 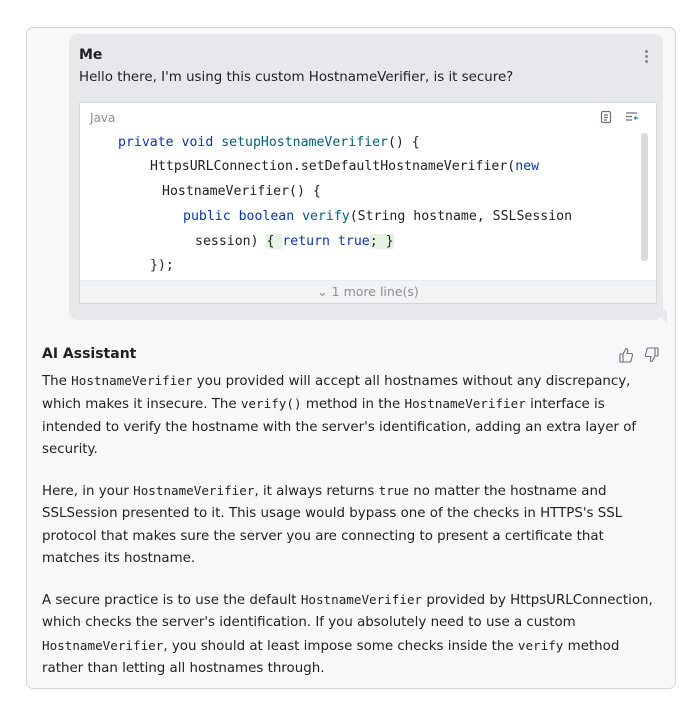 What do you see at coordinates (103, 118) in the screenshot?
I see `code-language-label: Java` at bounding box center [103, 118].